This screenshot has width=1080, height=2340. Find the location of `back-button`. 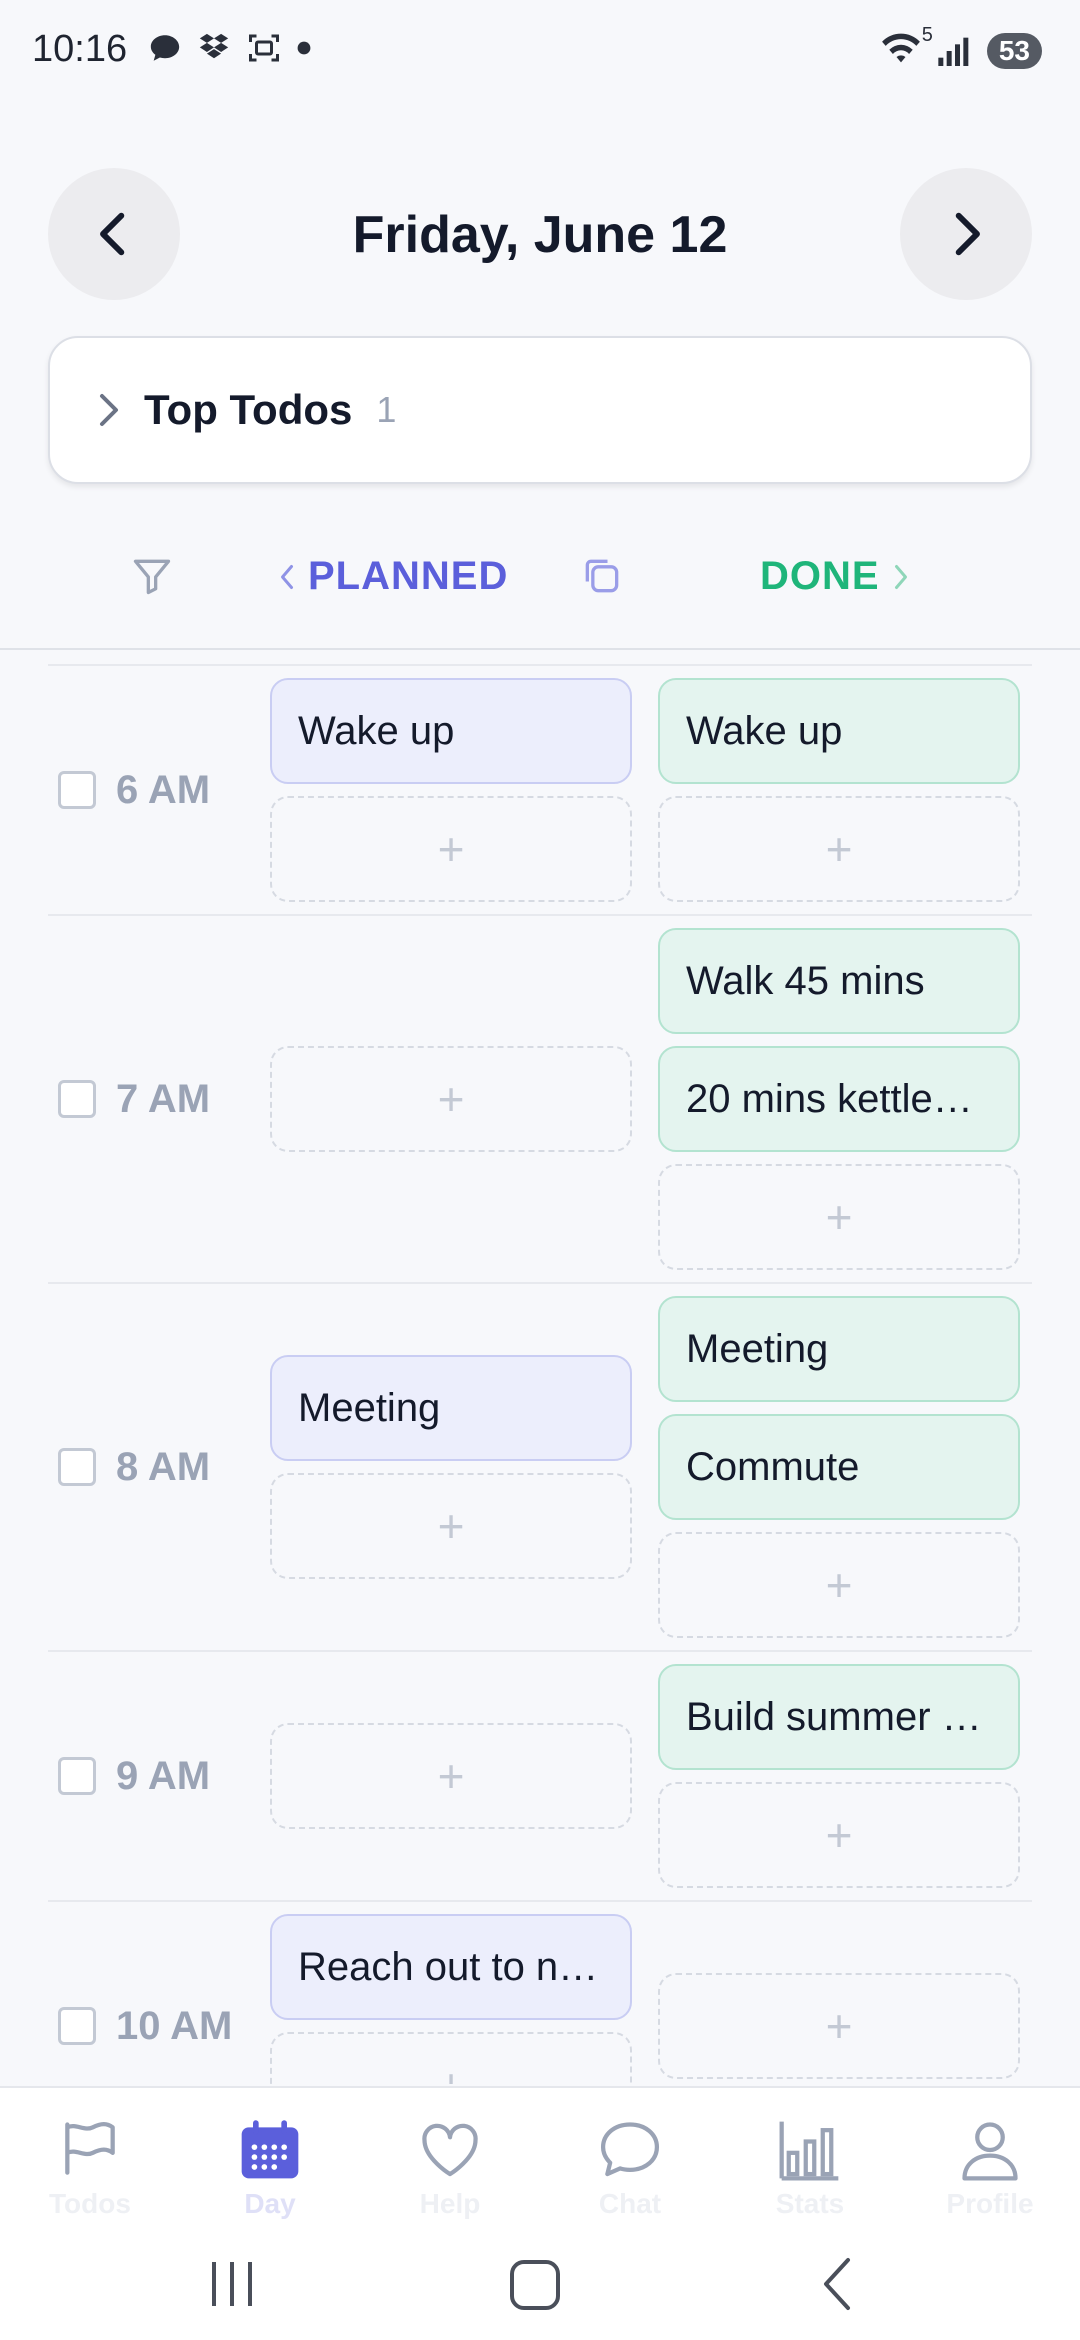

back-button is located at coordinates (838, 2286).